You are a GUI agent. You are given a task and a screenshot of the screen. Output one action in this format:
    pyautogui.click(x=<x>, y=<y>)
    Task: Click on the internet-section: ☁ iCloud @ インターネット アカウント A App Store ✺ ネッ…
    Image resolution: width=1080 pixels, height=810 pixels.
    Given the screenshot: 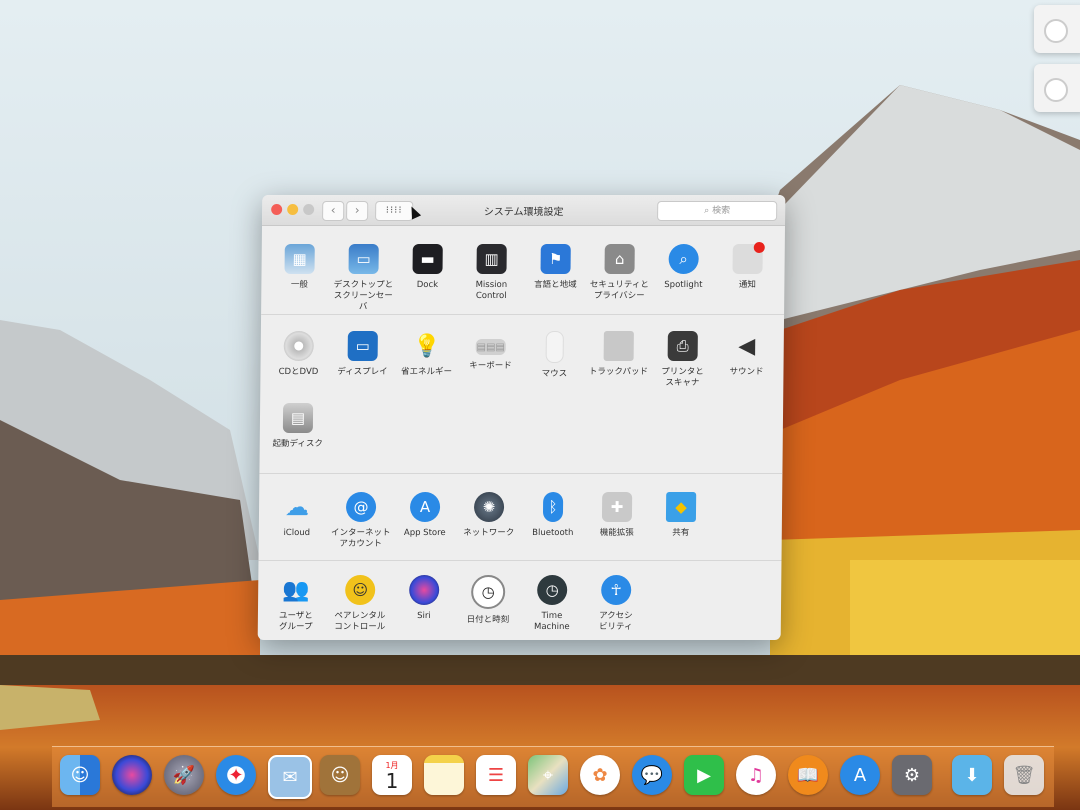 What is the action you would take?
    pyautogui.click(x=520, y=517)
    